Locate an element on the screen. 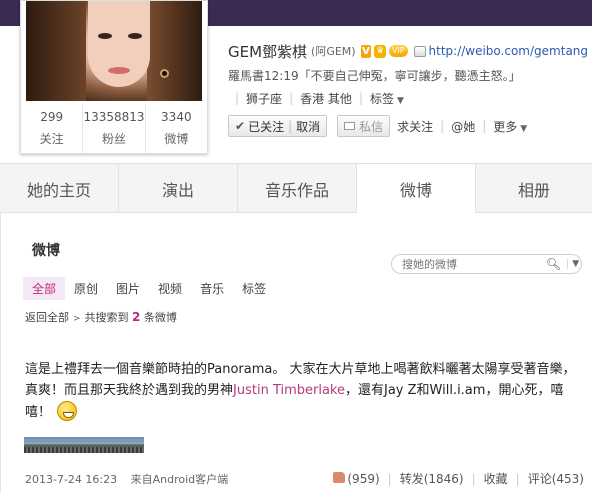 The width and height of the screenshot is (592, 492). message-label: 私信 is located at coordinates (371, 126).